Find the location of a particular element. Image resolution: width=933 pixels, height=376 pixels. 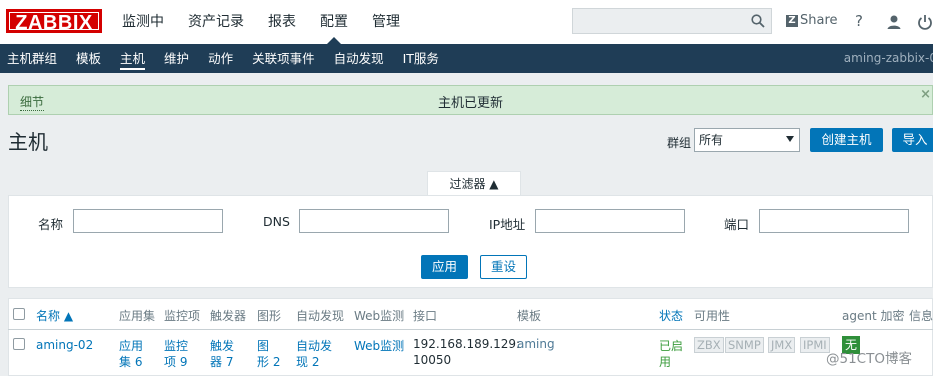

message-text: 主机已更新 is located at coordinates (470, 103).